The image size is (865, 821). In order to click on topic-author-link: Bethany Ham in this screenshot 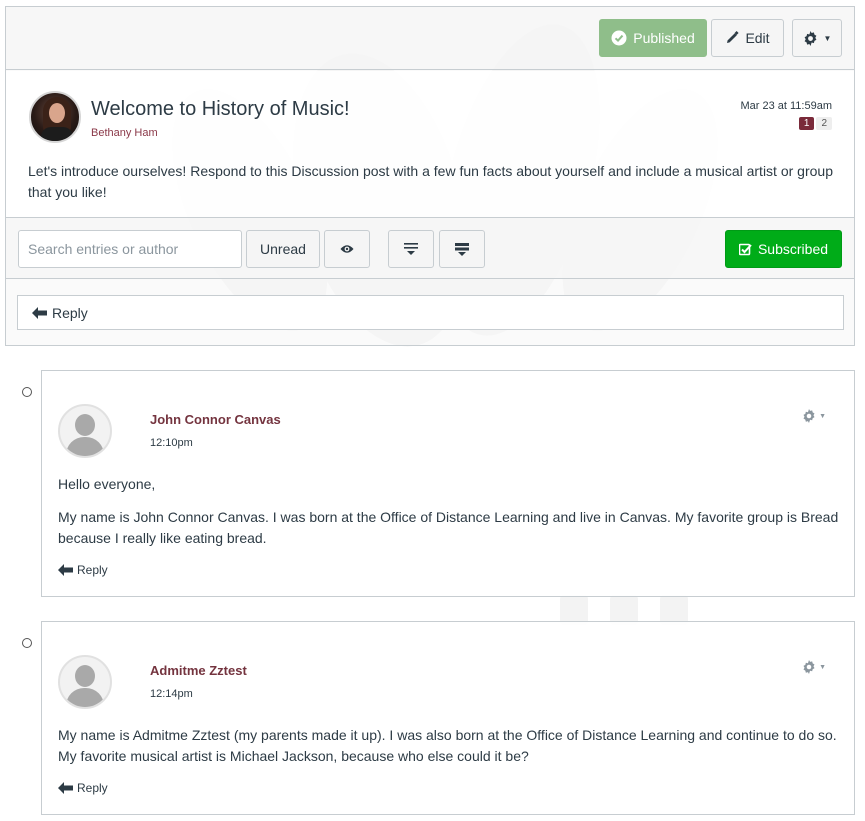, I will do `click(124, 133)`.